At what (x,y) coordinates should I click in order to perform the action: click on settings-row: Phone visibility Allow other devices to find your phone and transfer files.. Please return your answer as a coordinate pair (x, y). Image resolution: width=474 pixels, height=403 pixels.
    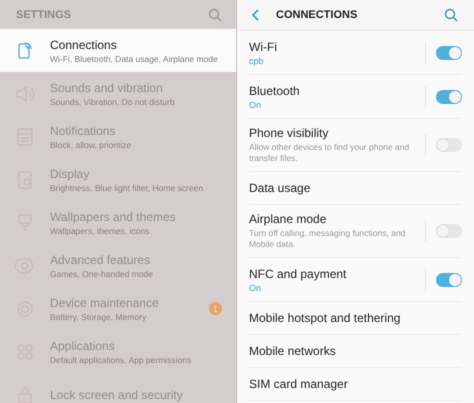
    Looking at the image, I should click on (355, 145).